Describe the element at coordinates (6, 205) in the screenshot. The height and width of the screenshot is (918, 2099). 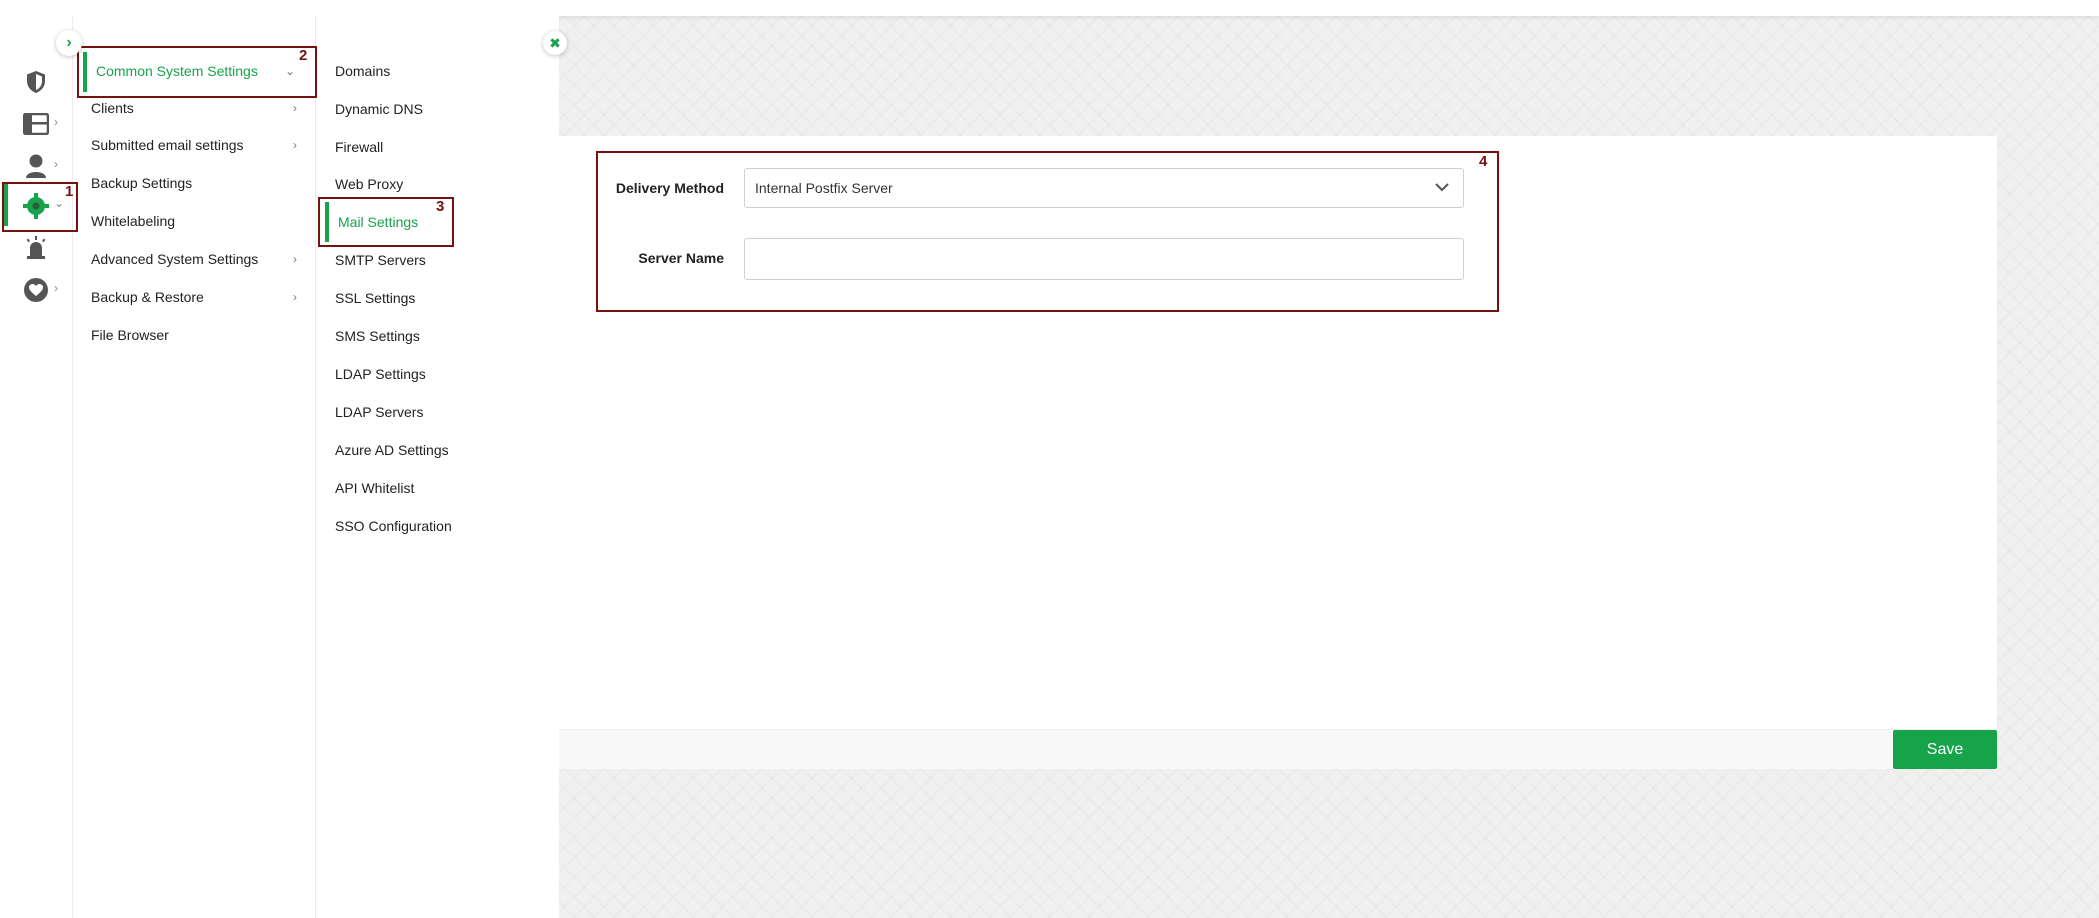
I see `active-indicator` at that location.